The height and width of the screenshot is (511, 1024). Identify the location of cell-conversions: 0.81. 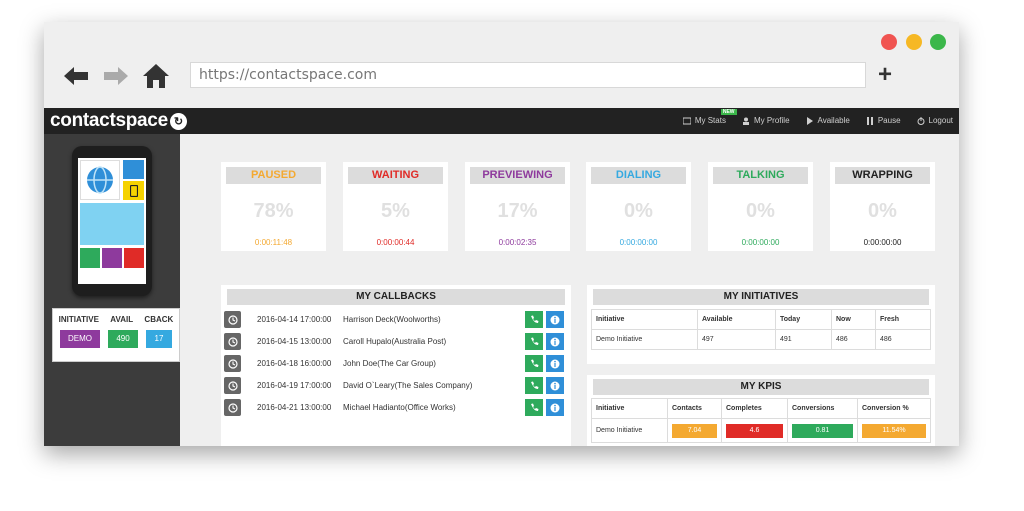
(822, 430).